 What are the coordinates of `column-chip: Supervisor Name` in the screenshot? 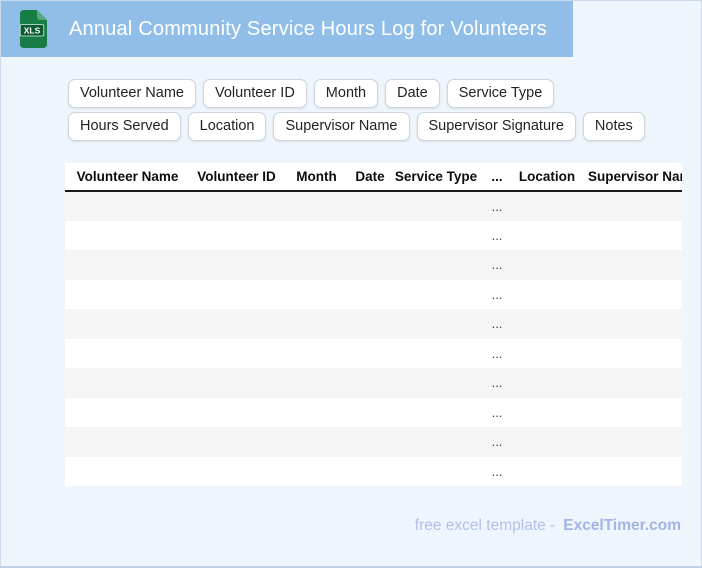 It's located at (341, 126).